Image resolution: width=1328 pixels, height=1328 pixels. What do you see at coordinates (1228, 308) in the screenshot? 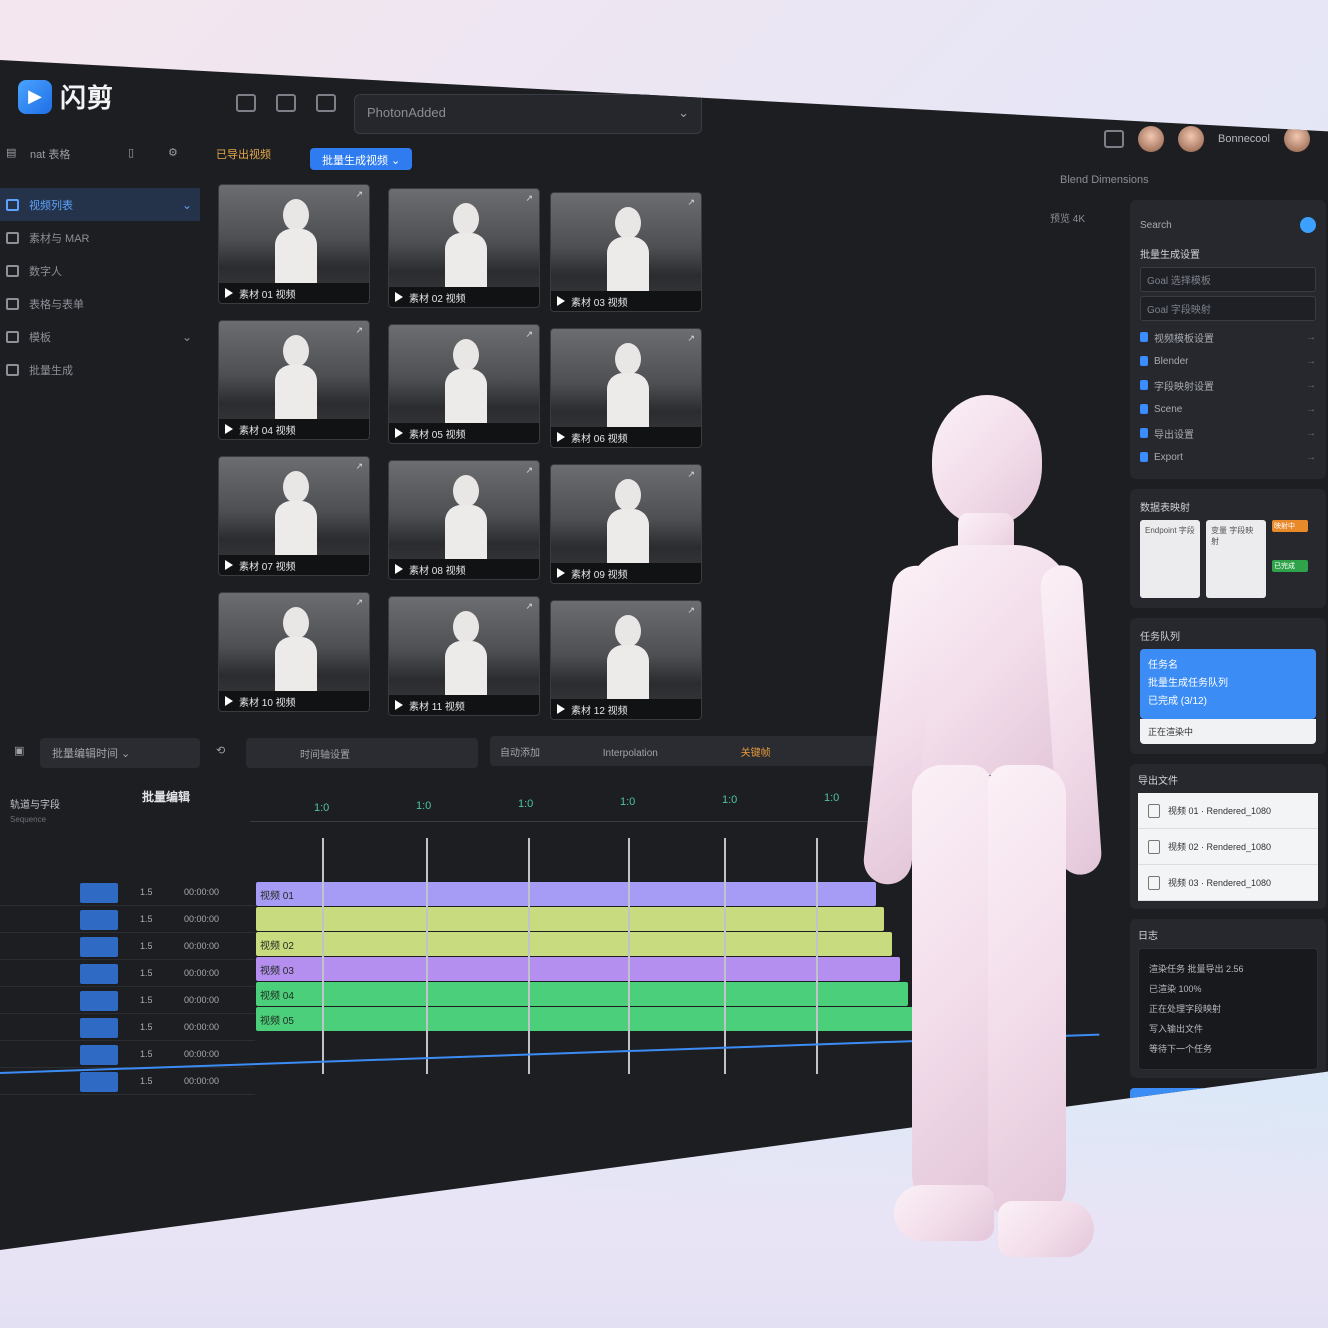
I see `mapping-dropdown: Goal 字段映射` at bounding box center [1228, 308].